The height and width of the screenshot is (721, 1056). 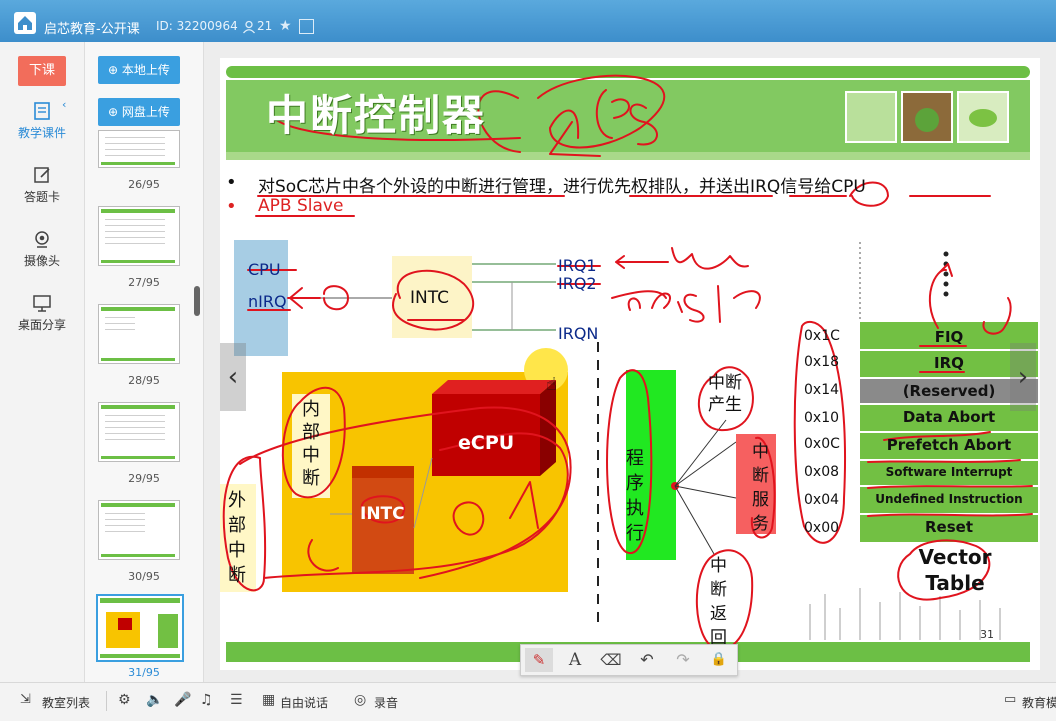 I want to click on screen-share-icon, so click(x=42, y=303).